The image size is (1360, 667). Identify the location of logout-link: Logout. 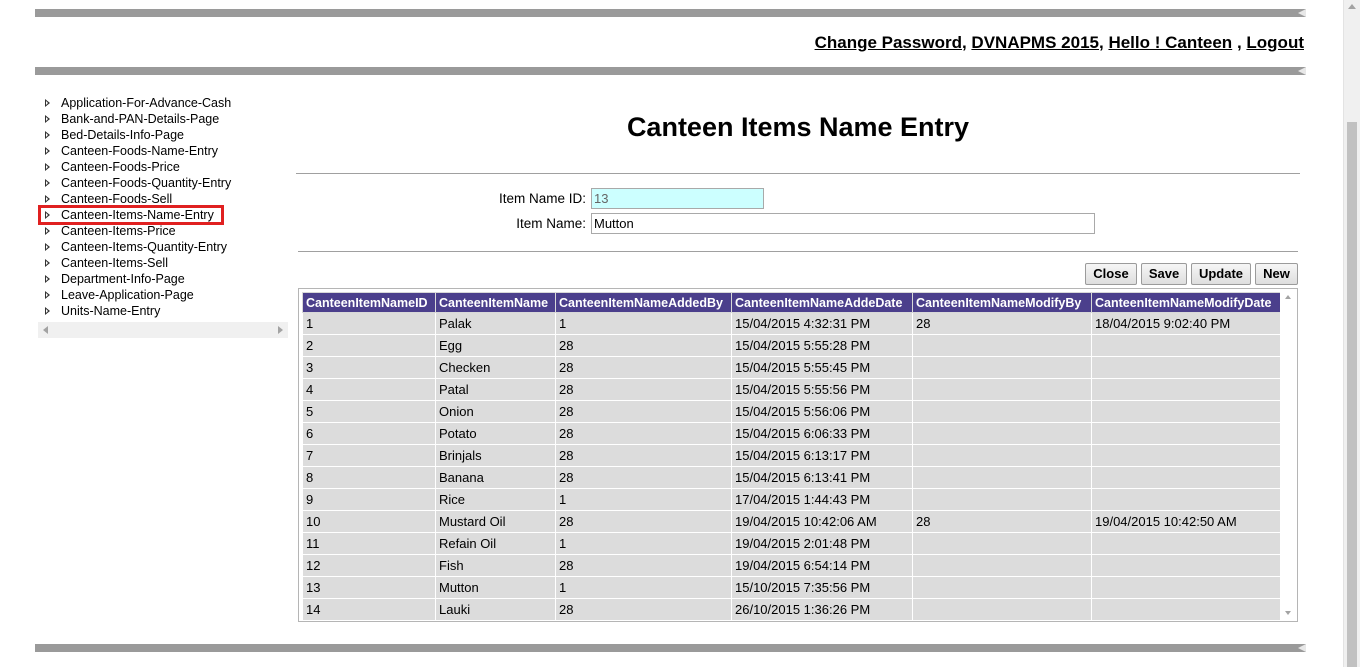
(1275, 42).